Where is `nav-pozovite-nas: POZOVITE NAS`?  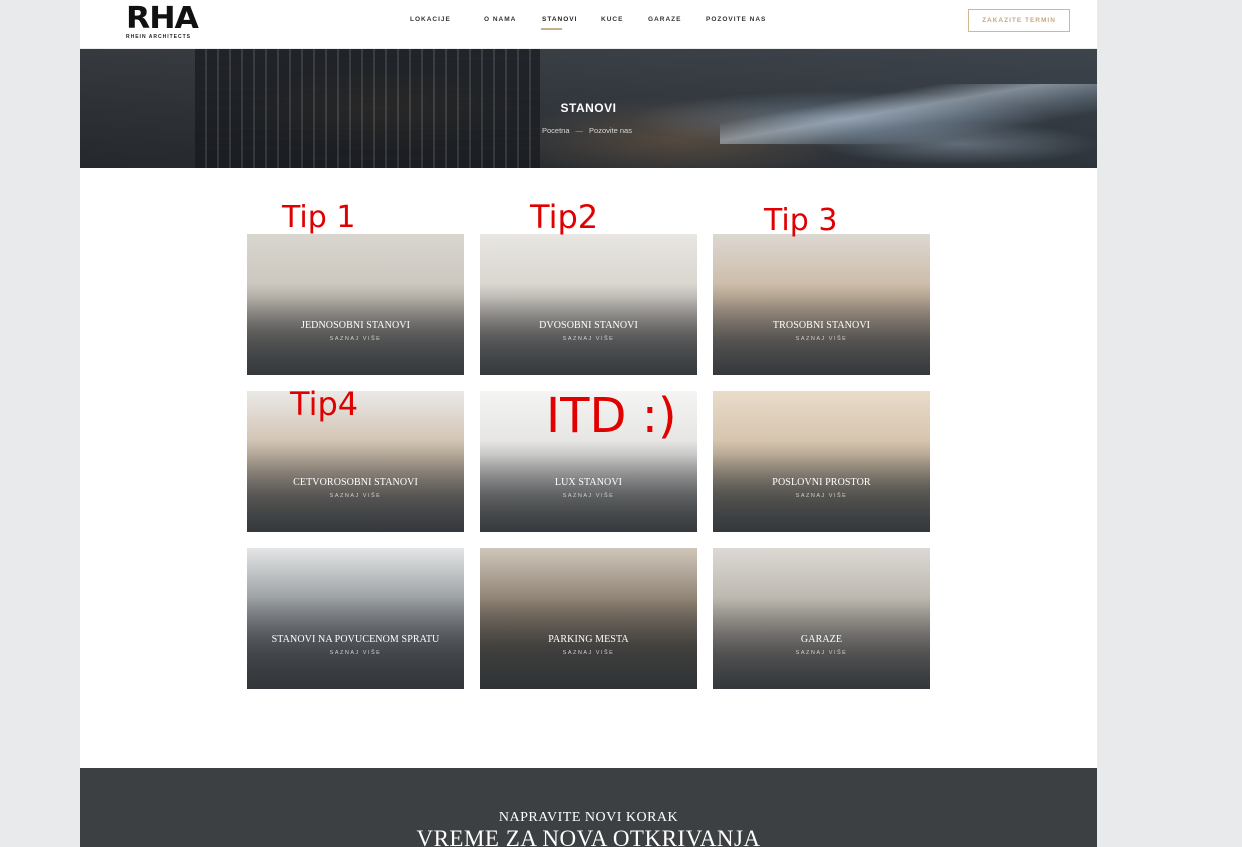
nav-pozovite-nas: POZOVITE NAS is located at coordinates (736, 19).